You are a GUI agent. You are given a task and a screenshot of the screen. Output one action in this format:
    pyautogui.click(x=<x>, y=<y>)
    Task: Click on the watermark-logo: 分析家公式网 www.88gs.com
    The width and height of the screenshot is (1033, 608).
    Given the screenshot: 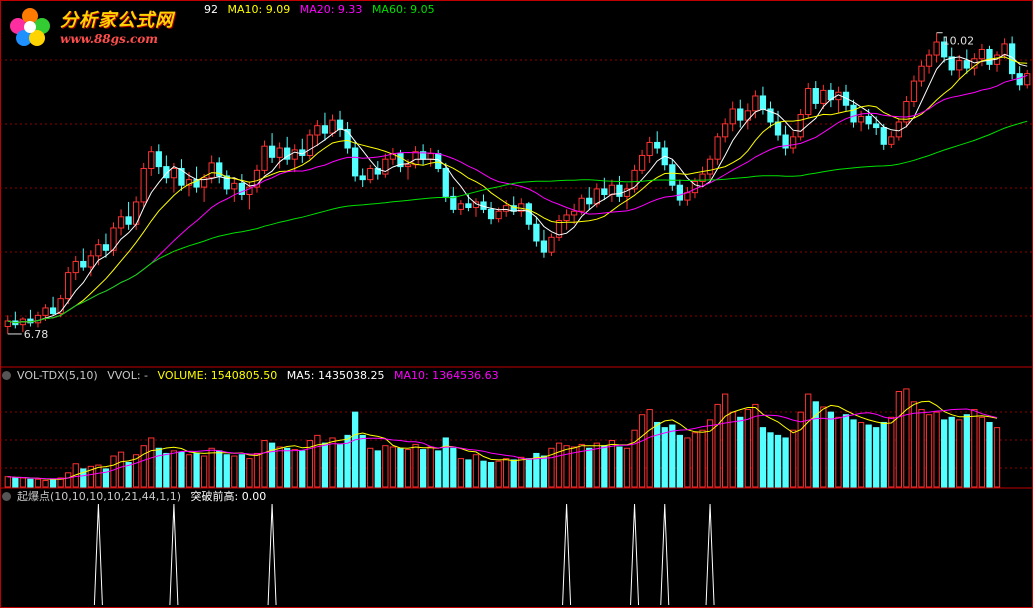 What is the action you would take?
    pyautogui.click(x=102, y=26)
    